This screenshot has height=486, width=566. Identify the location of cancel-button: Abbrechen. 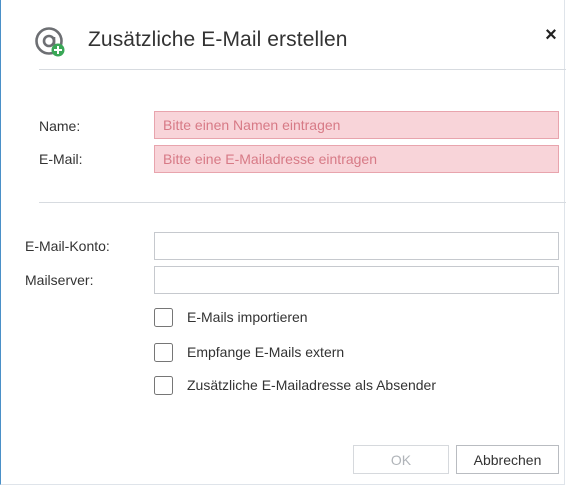
(507, 459).